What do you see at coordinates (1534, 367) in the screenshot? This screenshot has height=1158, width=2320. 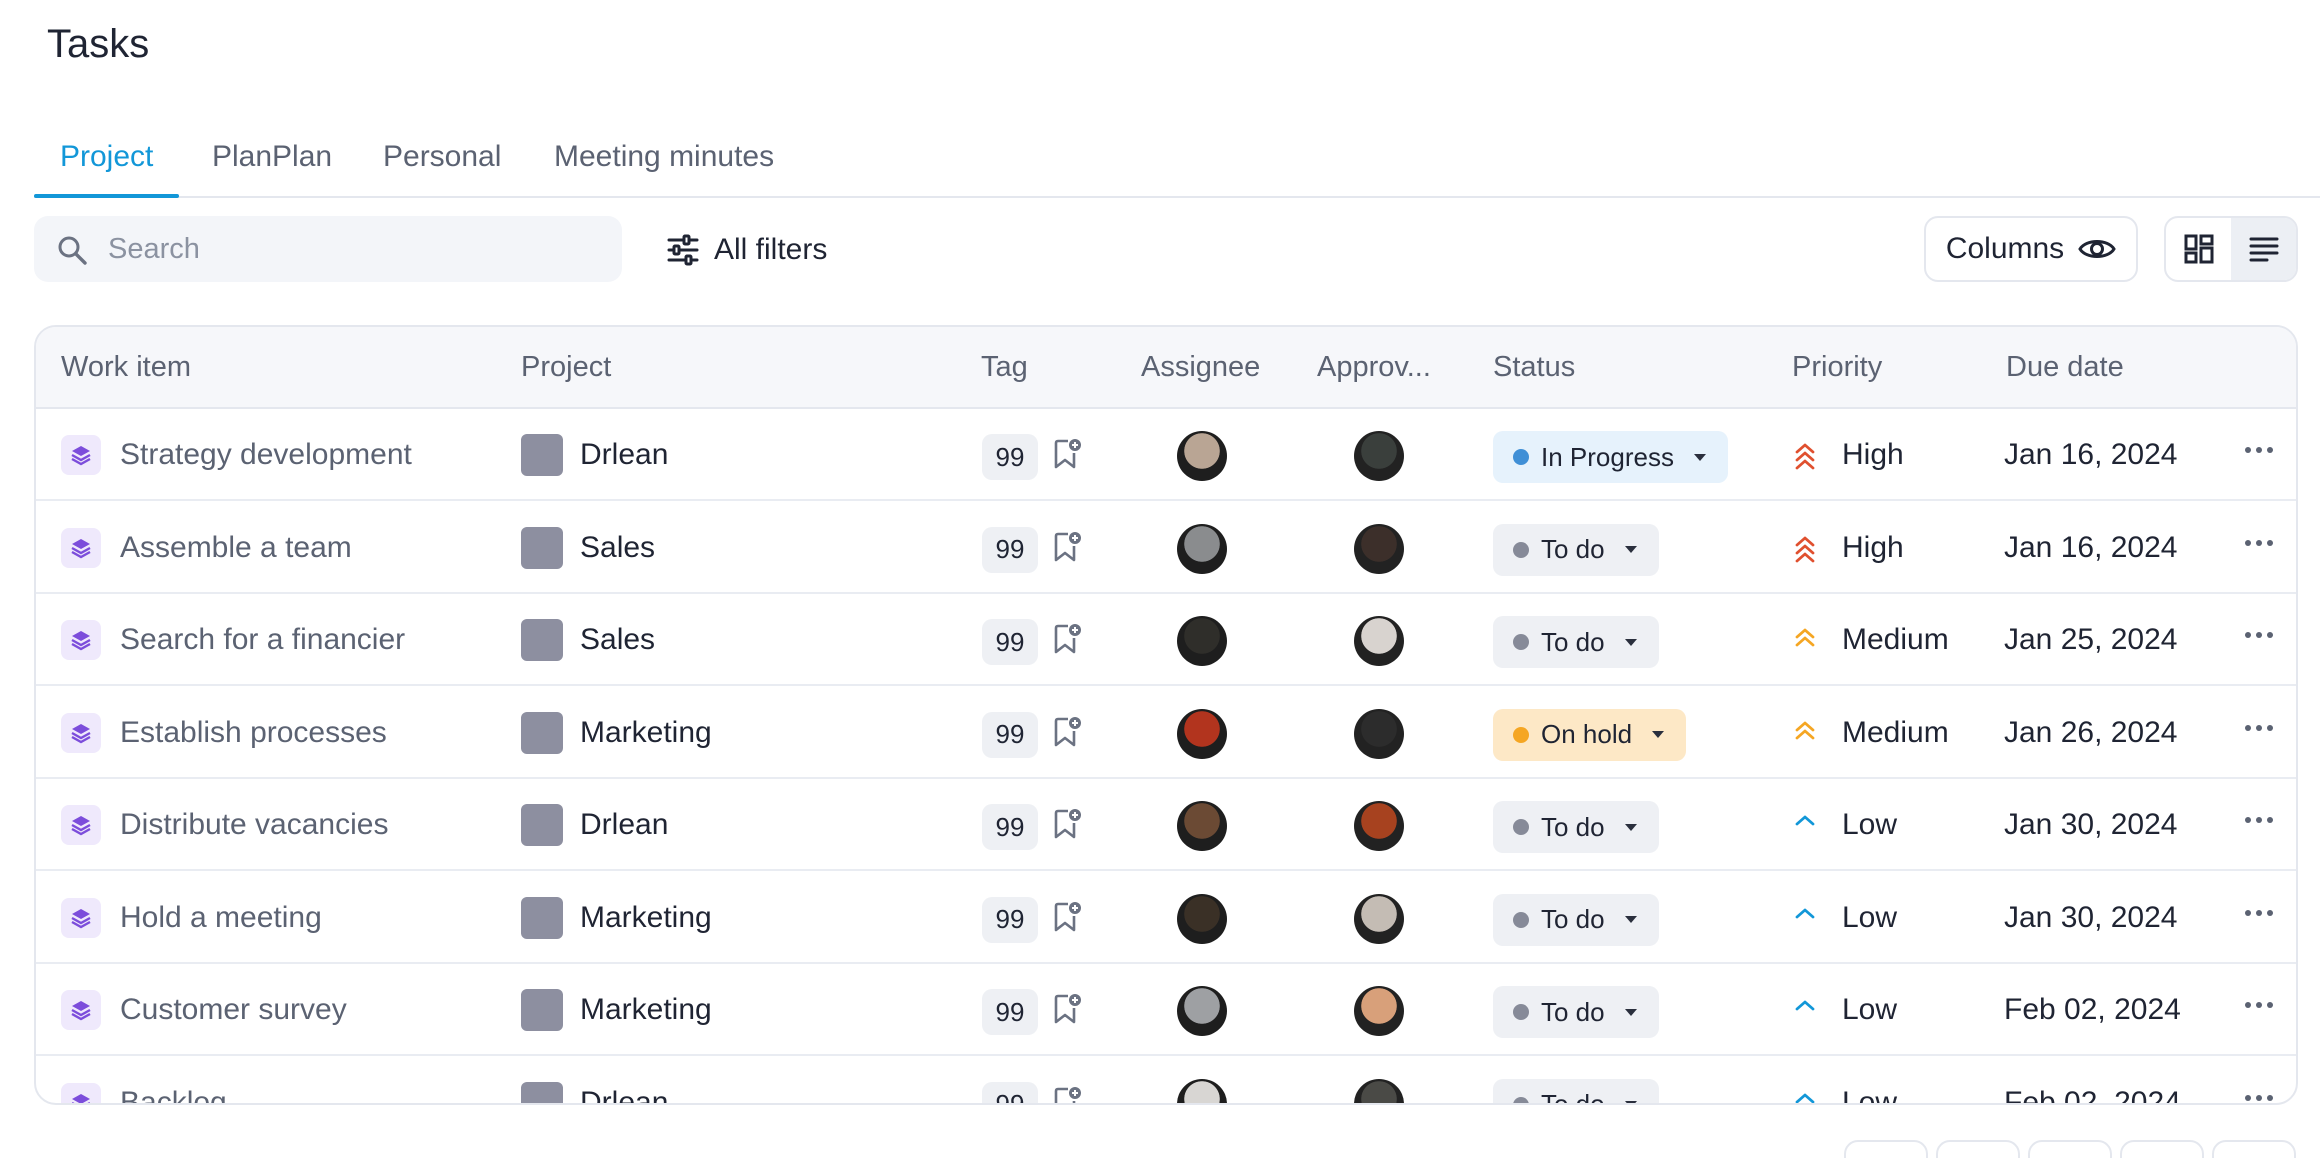 I see `col-status: Status` at bounding box center [1534, 367].